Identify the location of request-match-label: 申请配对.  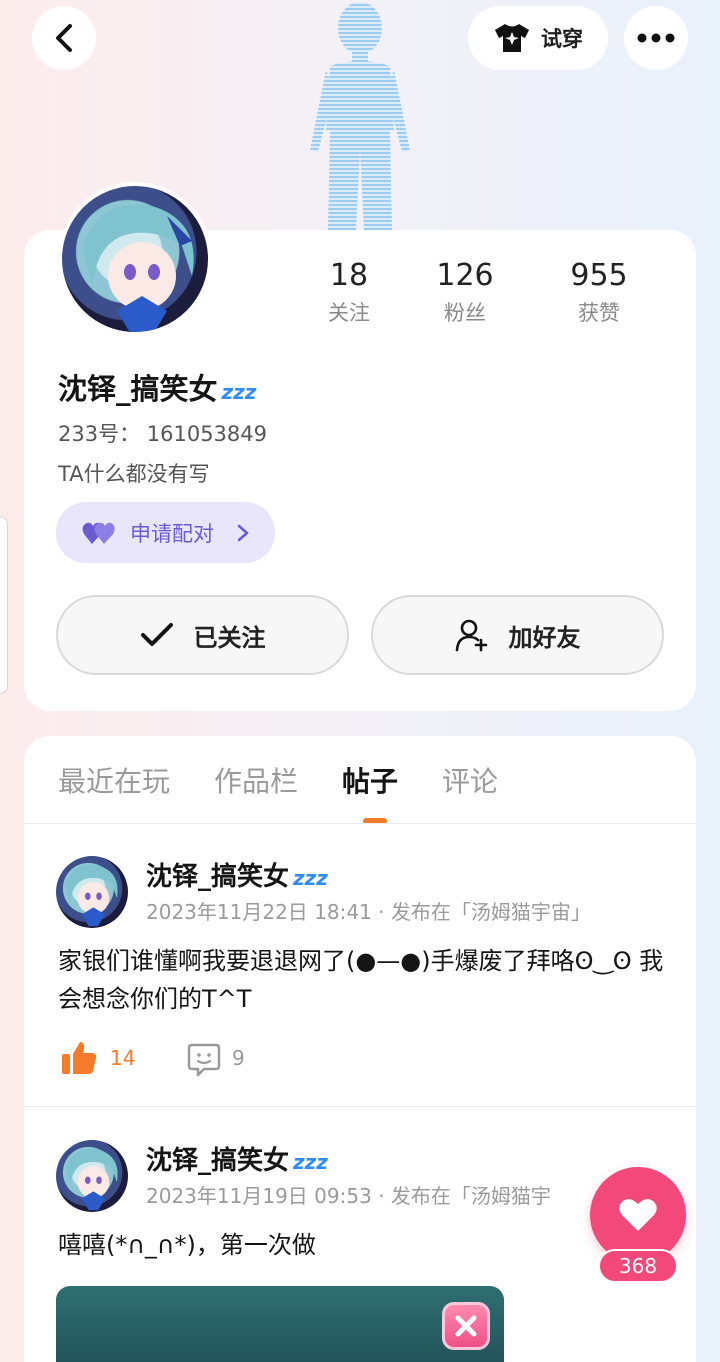
(172, 533).